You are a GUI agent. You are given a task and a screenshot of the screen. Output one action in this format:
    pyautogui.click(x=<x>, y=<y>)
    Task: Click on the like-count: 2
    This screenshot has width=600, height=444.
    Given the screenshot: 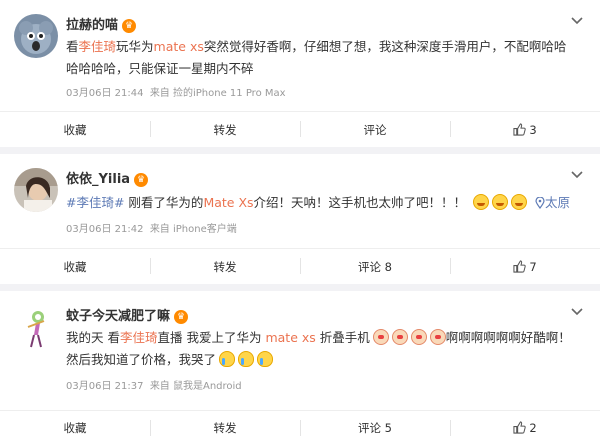 What is the action you would take?
    pyautogui.click(x=533, y=427)
    